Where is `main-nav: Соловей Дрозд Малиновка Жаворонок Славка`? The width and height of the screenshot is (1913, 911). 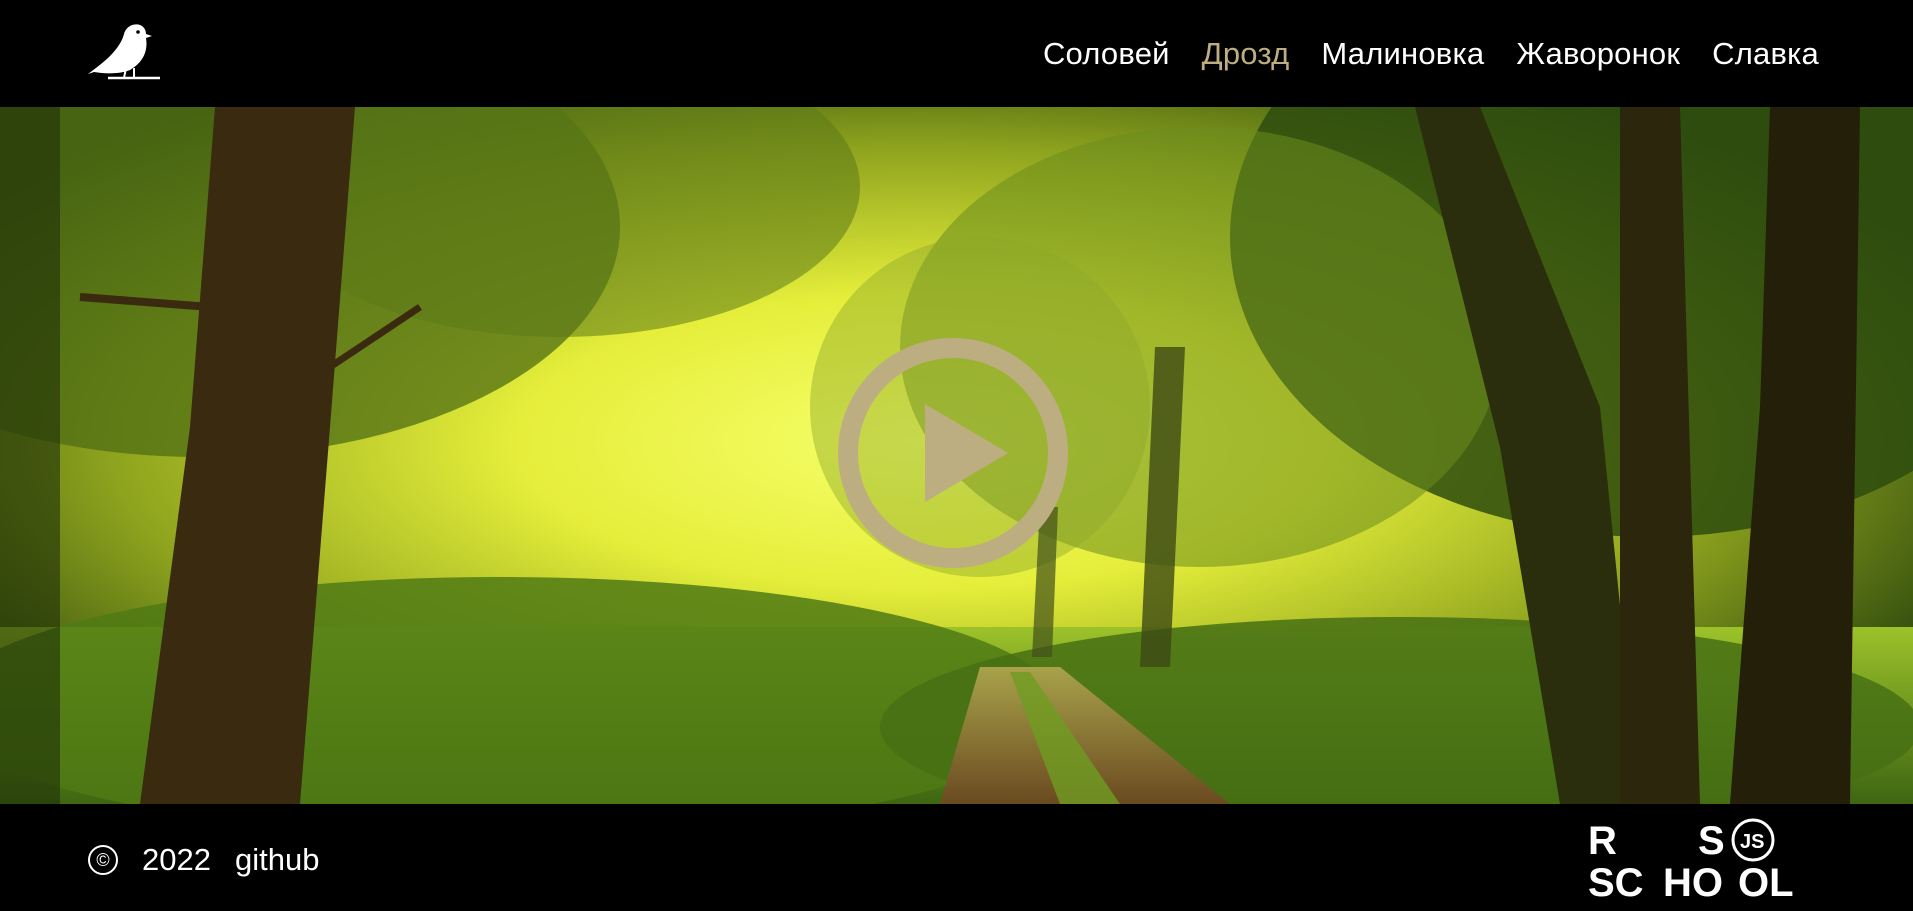 main-nav: Соловей Дрозд Малиновка Жаворонок Славка is located at coordinates (1431, 53).